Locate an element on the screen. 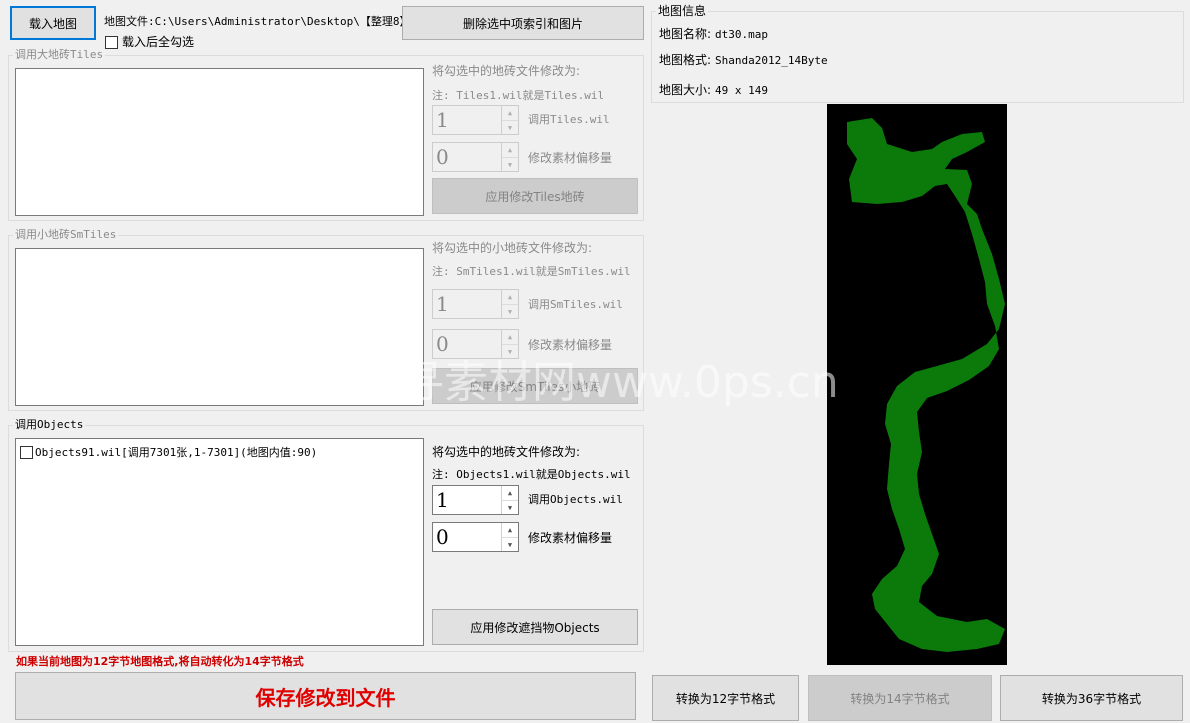  objects-index-value: 1 is located at coordinates (442, 500).